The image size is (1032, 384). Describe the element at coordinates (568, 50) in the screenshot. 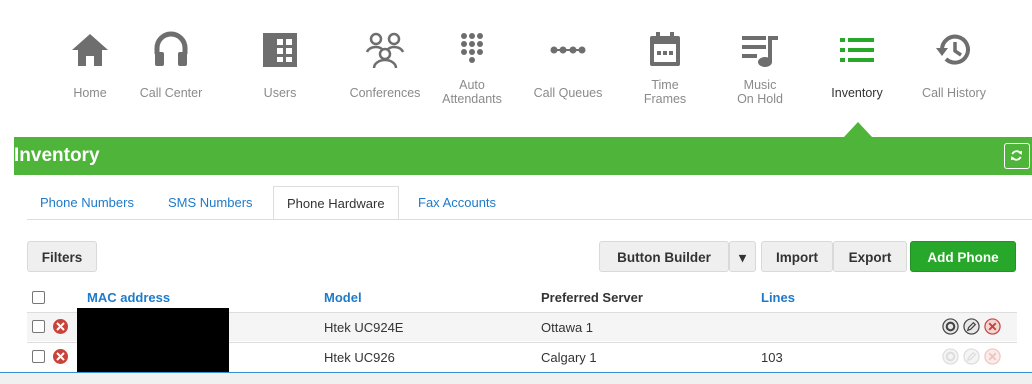

I see `queue-icon` at that location.